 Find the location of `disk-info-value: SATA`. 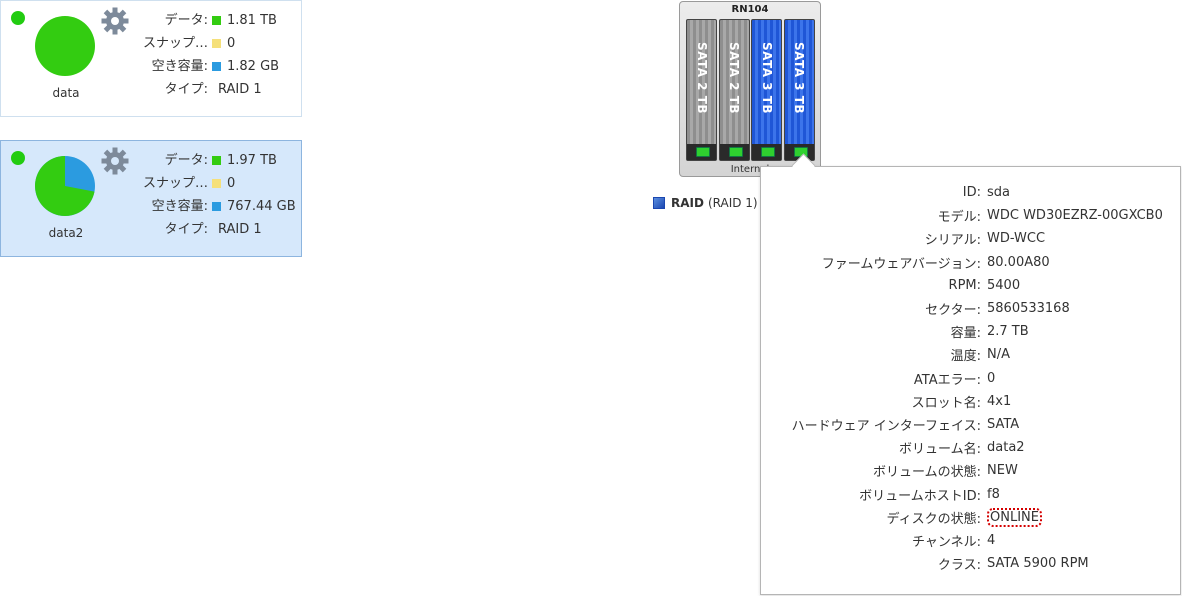

disk-info-value: SATA is located at coordinates (1003, 424).